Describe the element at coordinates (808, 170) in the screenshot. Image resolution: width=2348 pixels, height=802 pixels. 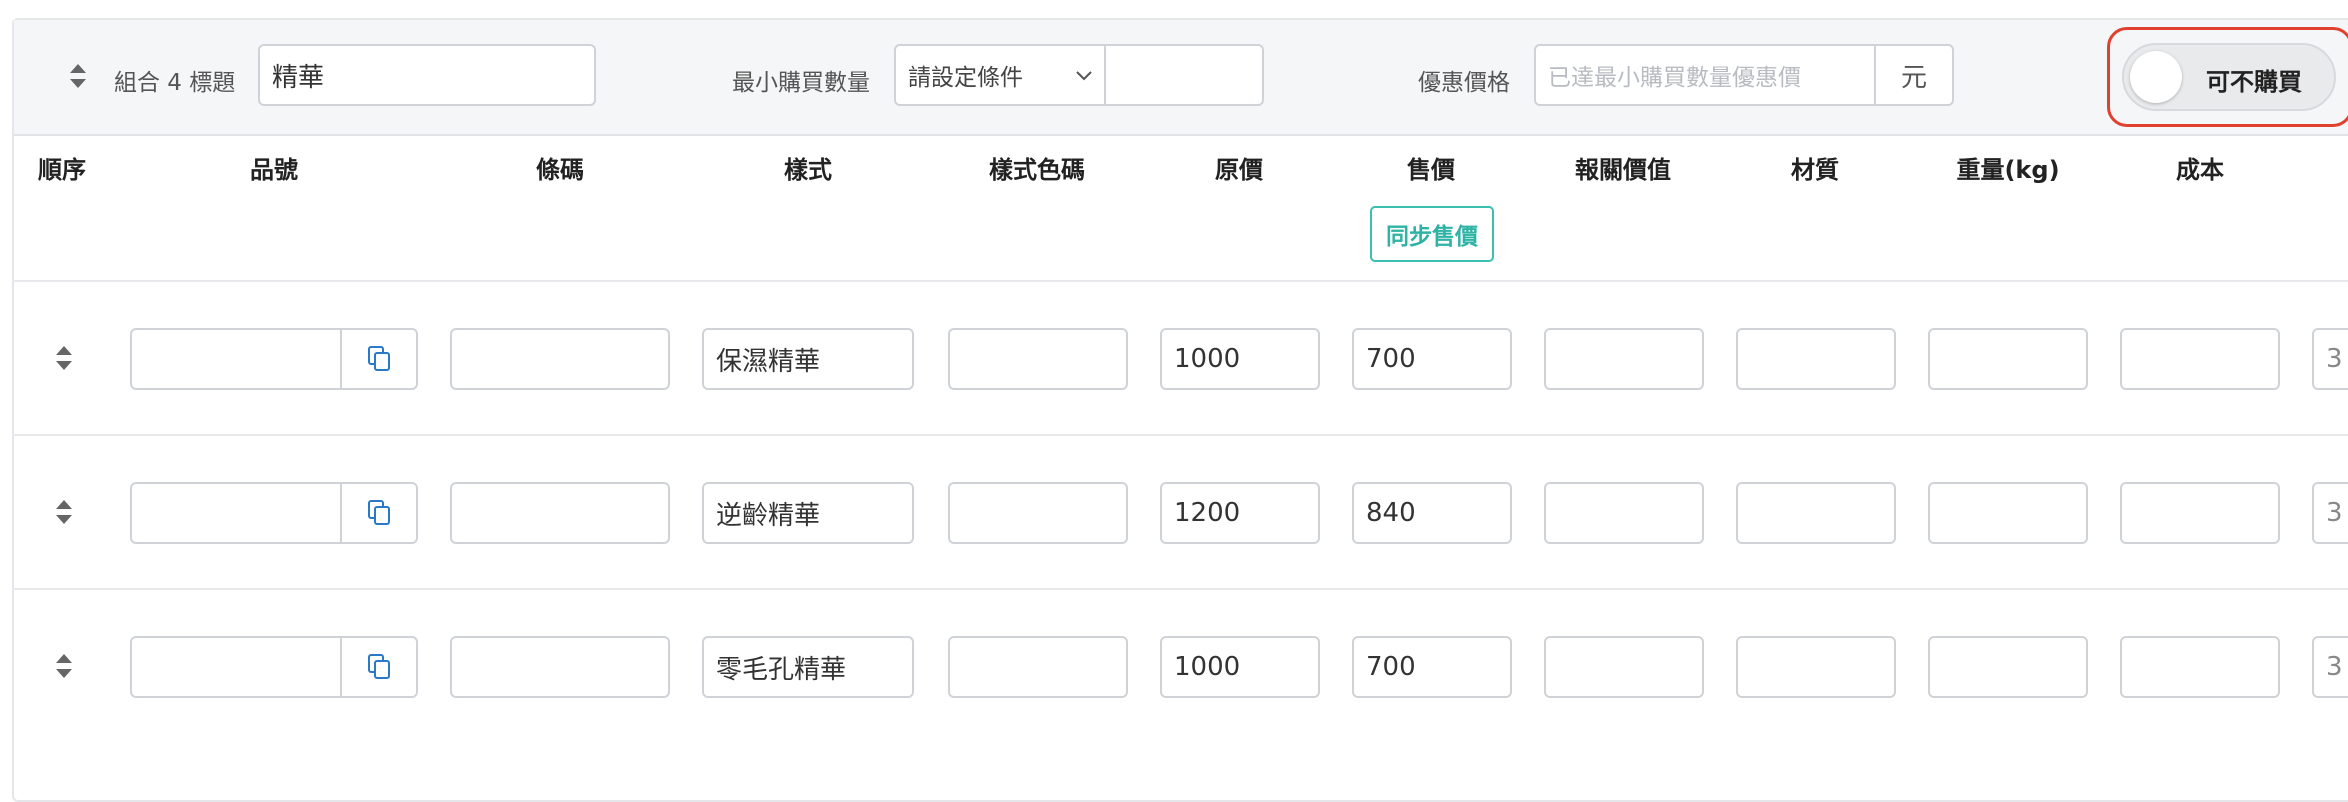
I see `column-header-style: 樣式` at that location.